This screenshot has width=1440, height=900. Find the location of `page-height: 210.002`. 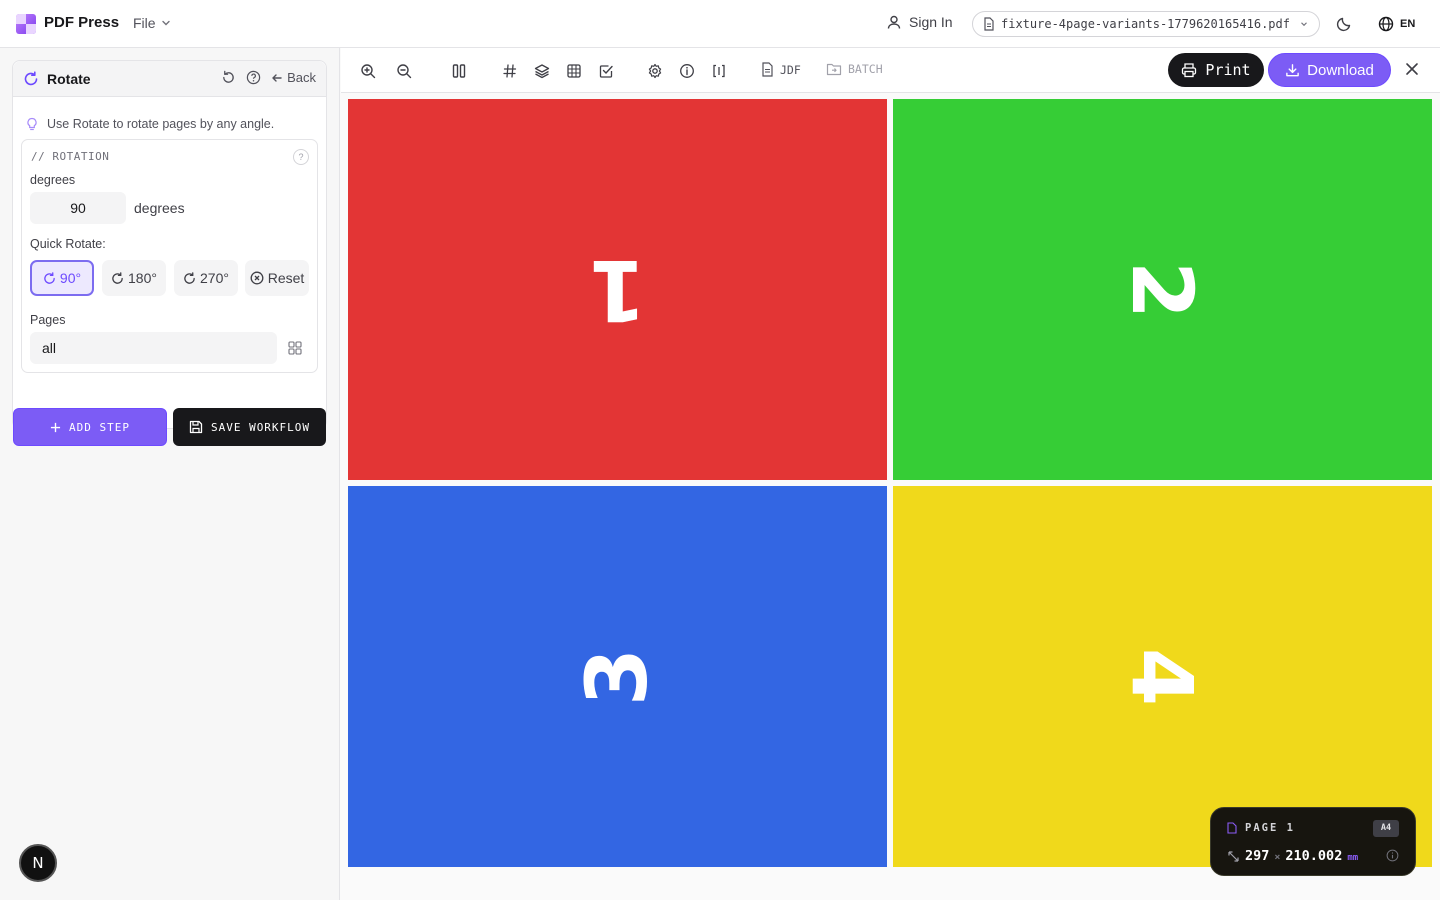

page-height: 210.002 is located at coordinates (1314, 856).